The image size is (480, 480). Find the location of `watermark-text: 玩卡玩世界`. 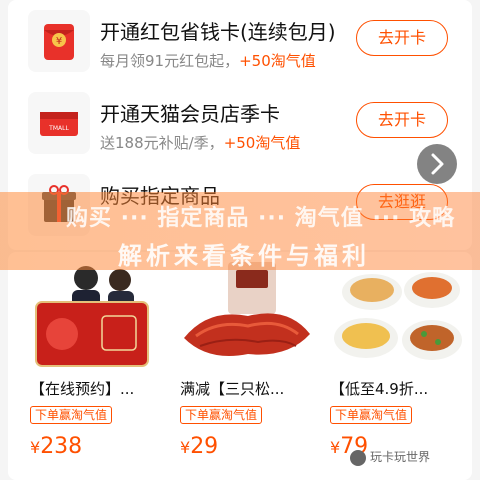

watermark-text: 玩卡玩世界 is located at coordinates (400, 457).